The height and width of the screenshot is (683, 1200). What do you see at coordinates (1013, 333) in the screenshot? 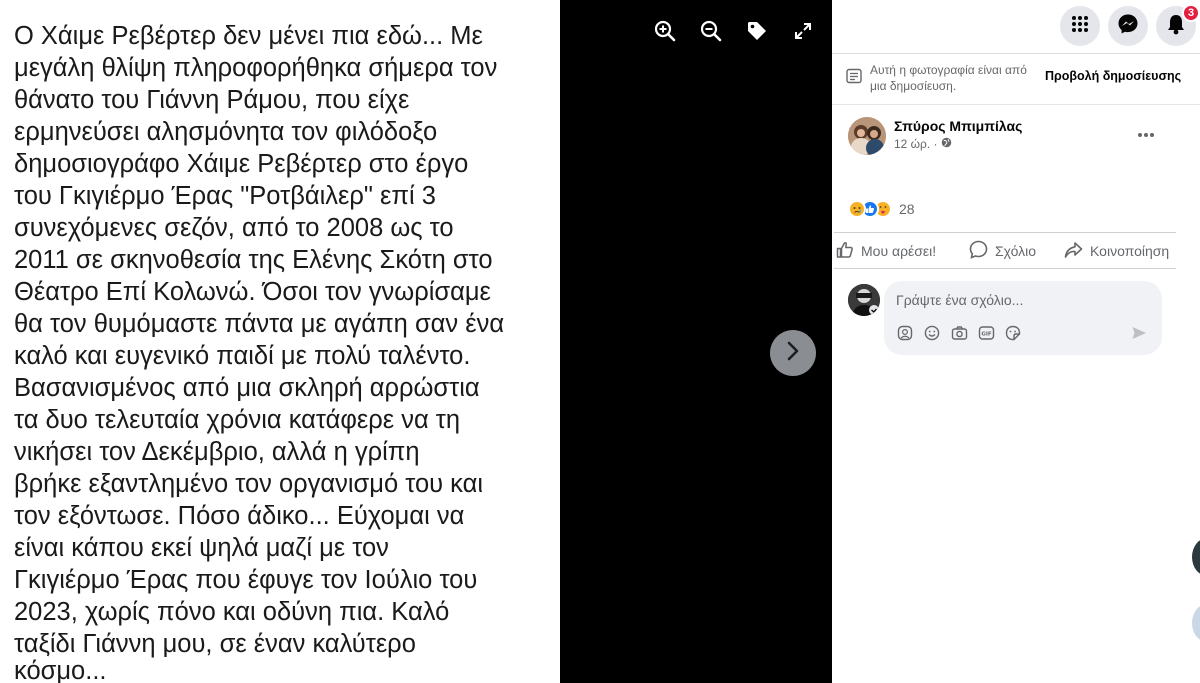
I see `sticker-icon` at bounding box center [1013, 333].